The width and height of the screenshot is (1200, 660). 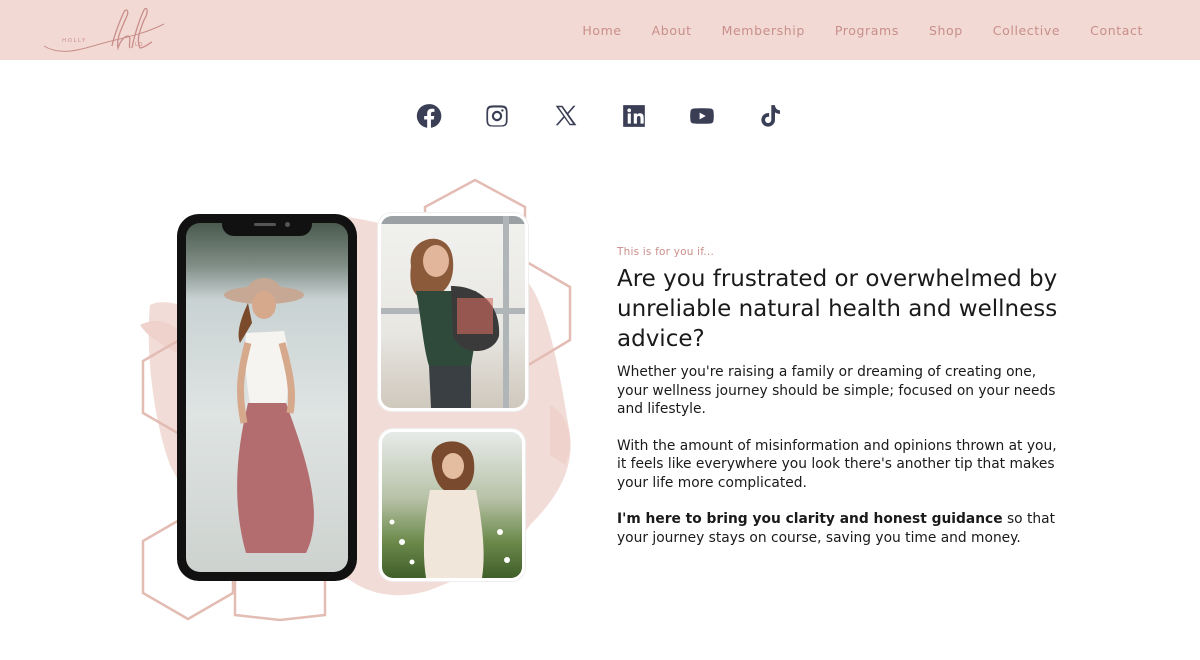 I want to click on phone-notch, so click(x=267, y=225).